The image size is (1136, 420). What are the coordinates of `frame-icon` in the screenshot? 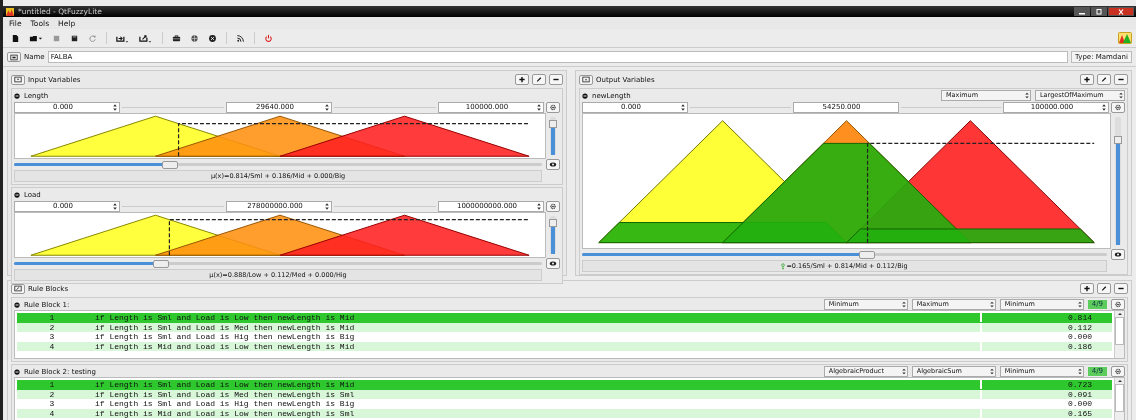 It's located at (18, 79).